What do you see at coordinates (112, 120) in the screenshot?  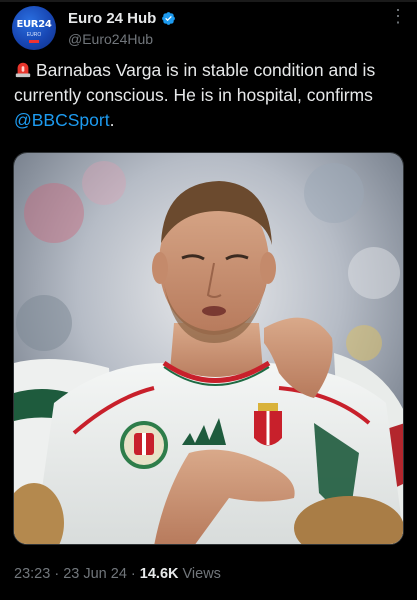 I see `tweet-body-end: .` at bounding box center [112, 120].